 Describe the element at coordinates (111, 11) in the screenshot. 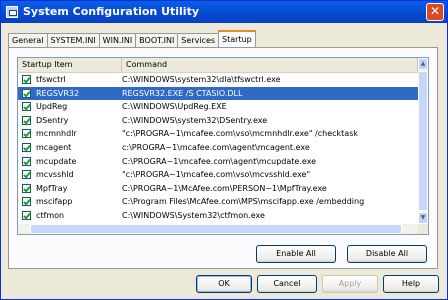

I see `window-title: System Configuration Utility` at that location.